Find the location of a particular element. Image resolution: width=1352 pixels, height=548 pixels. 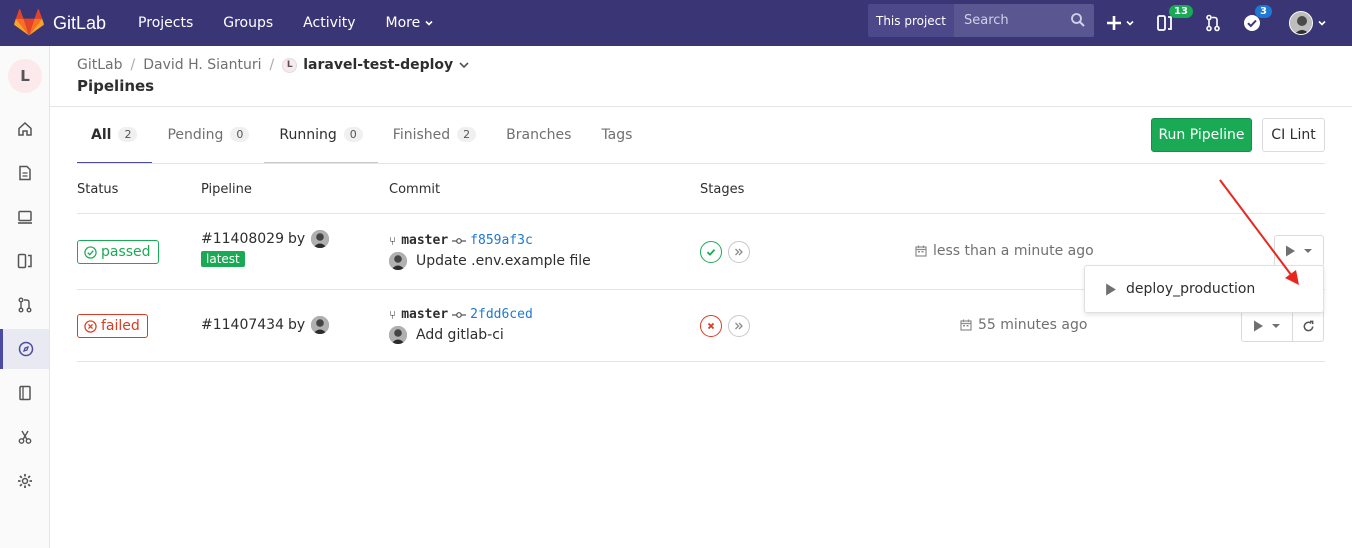

todos-link: 3 is located at coordinates (1257, 18).